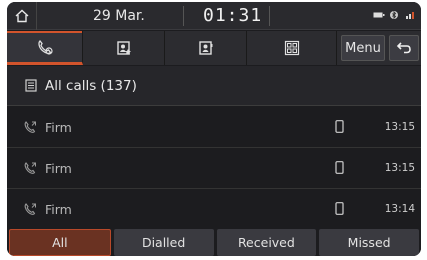 The image size is (427, 260). Describe the element at coordinates (410, 15) in the screenshot. I see `signal-icon` at that location.